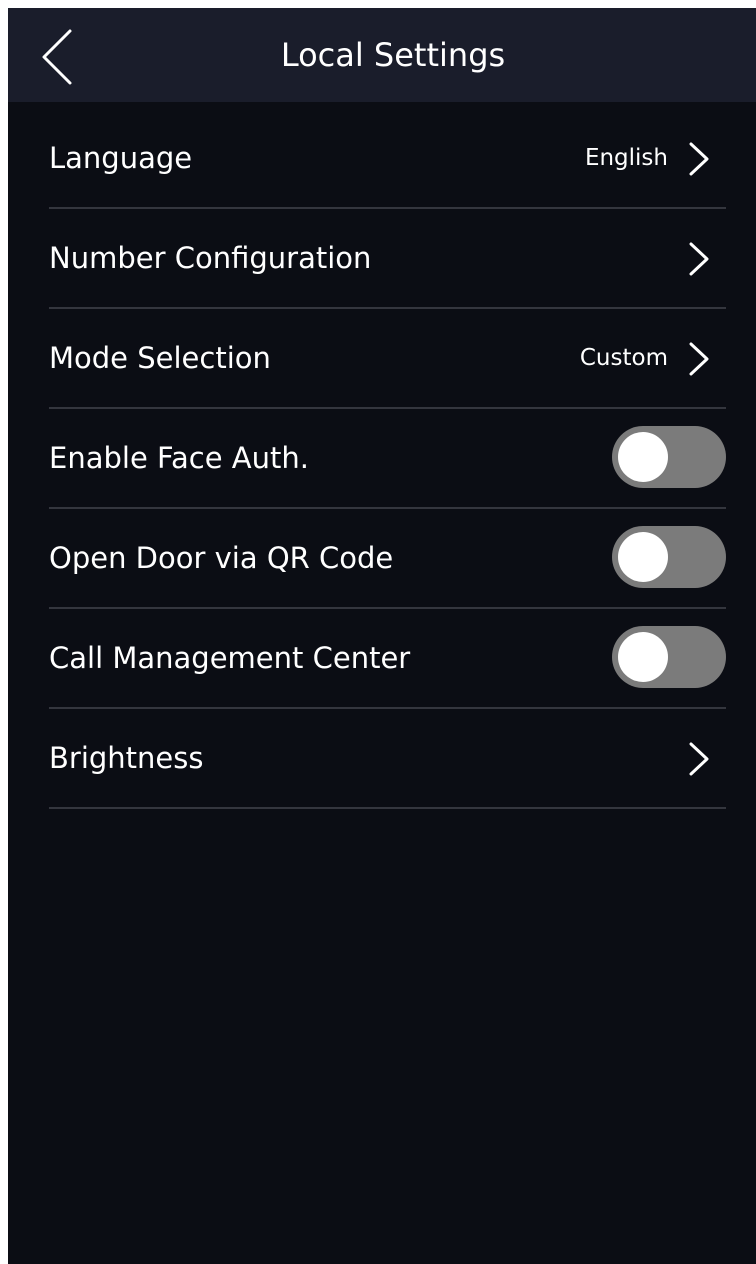 This screenshot has width=756, height=1264. I want to click on language-label: Language, so click(121, 158).